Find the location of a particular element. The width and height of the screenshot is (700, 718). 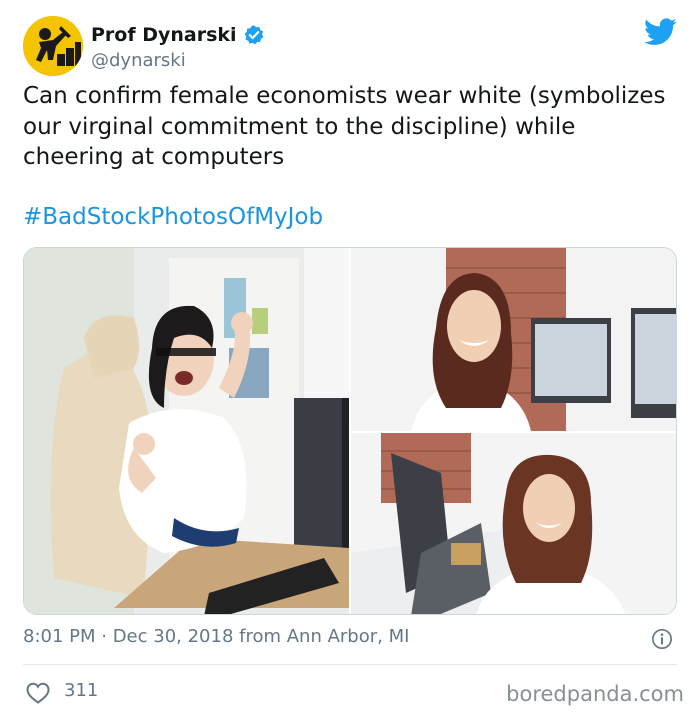

verified-badge-icon is located at coordinates (253, 35).